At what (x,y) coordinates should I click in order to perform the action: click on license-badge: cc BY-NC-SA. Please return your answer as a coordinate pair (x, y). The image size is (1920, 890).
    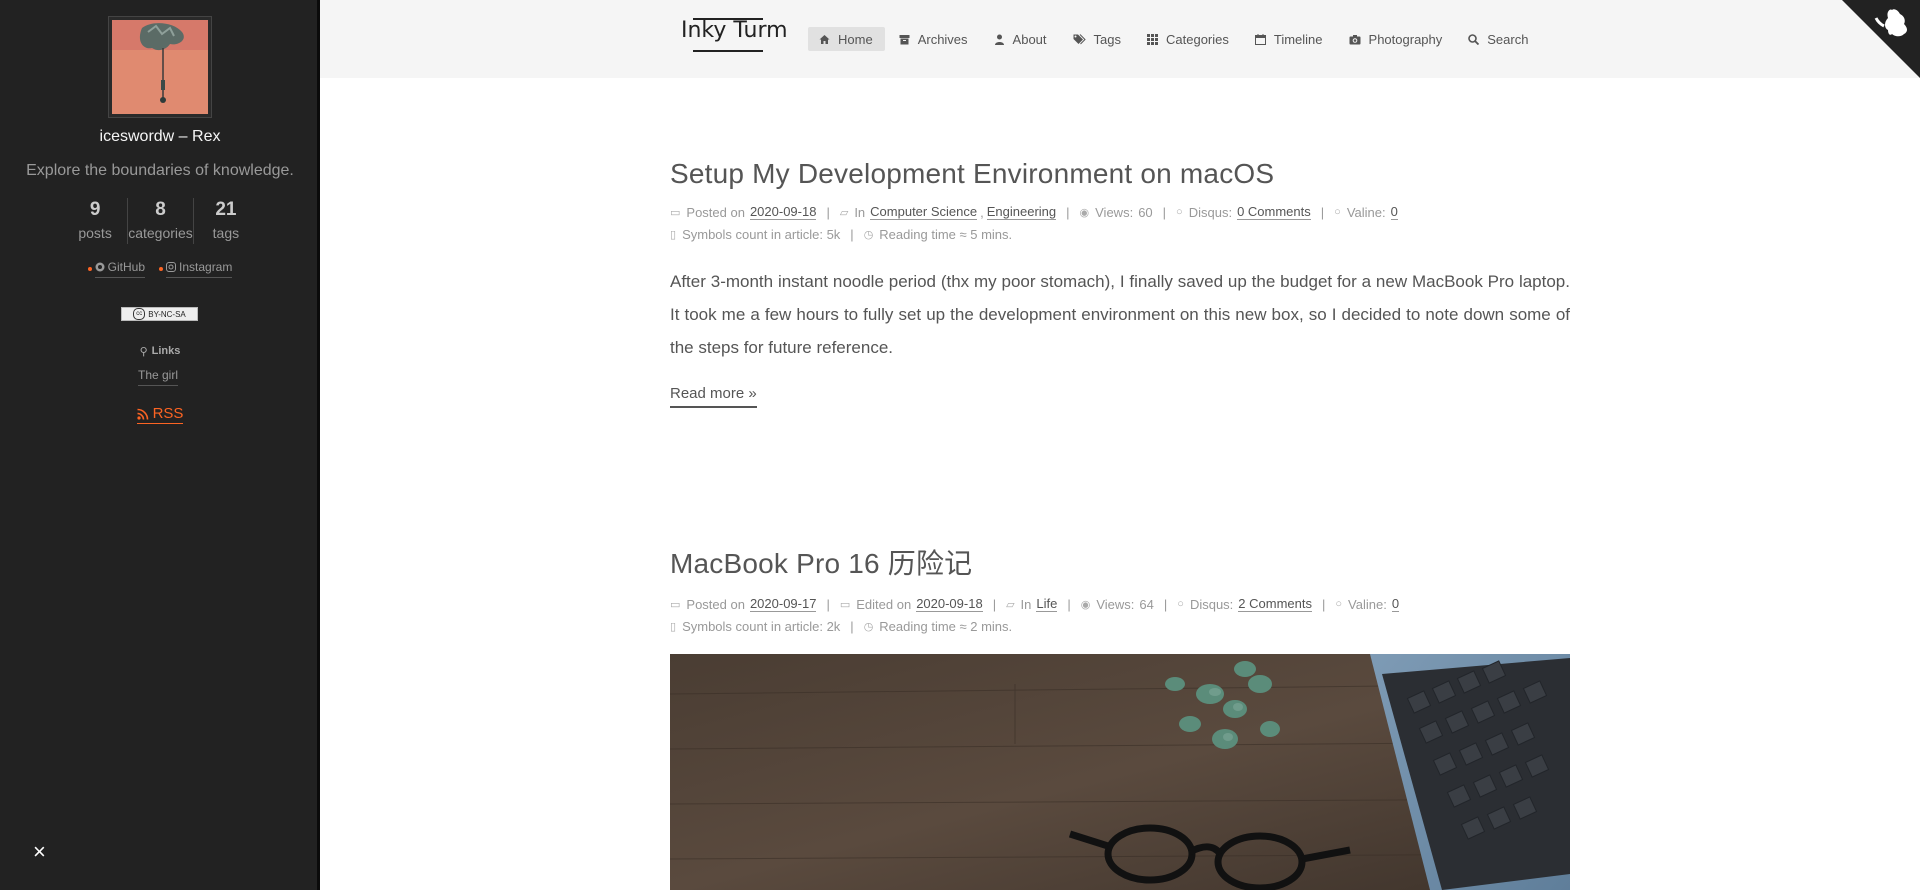
    Looking at the image, I should click on (159, 314).